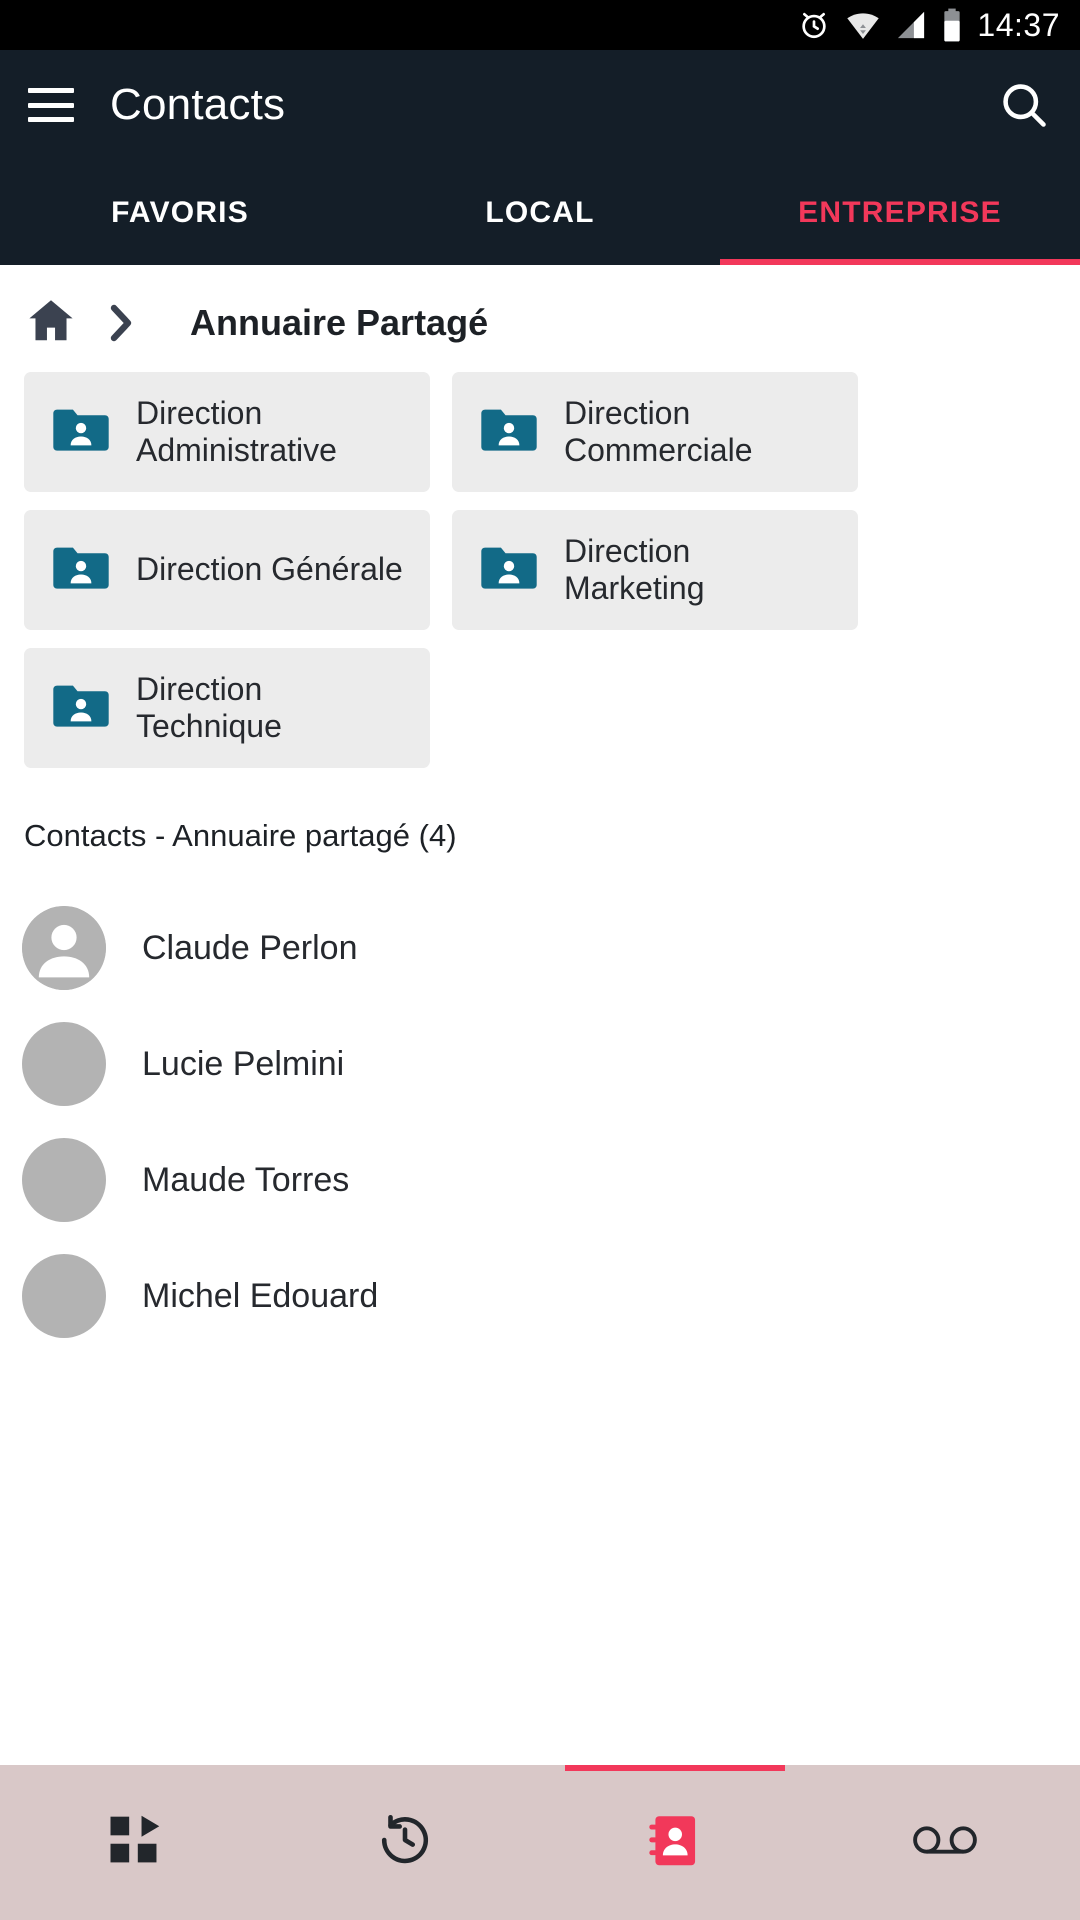  Describe the element at coordinates (209, 707) in the screenshot. I see `folder-card-label: Direction Technique` at that location.